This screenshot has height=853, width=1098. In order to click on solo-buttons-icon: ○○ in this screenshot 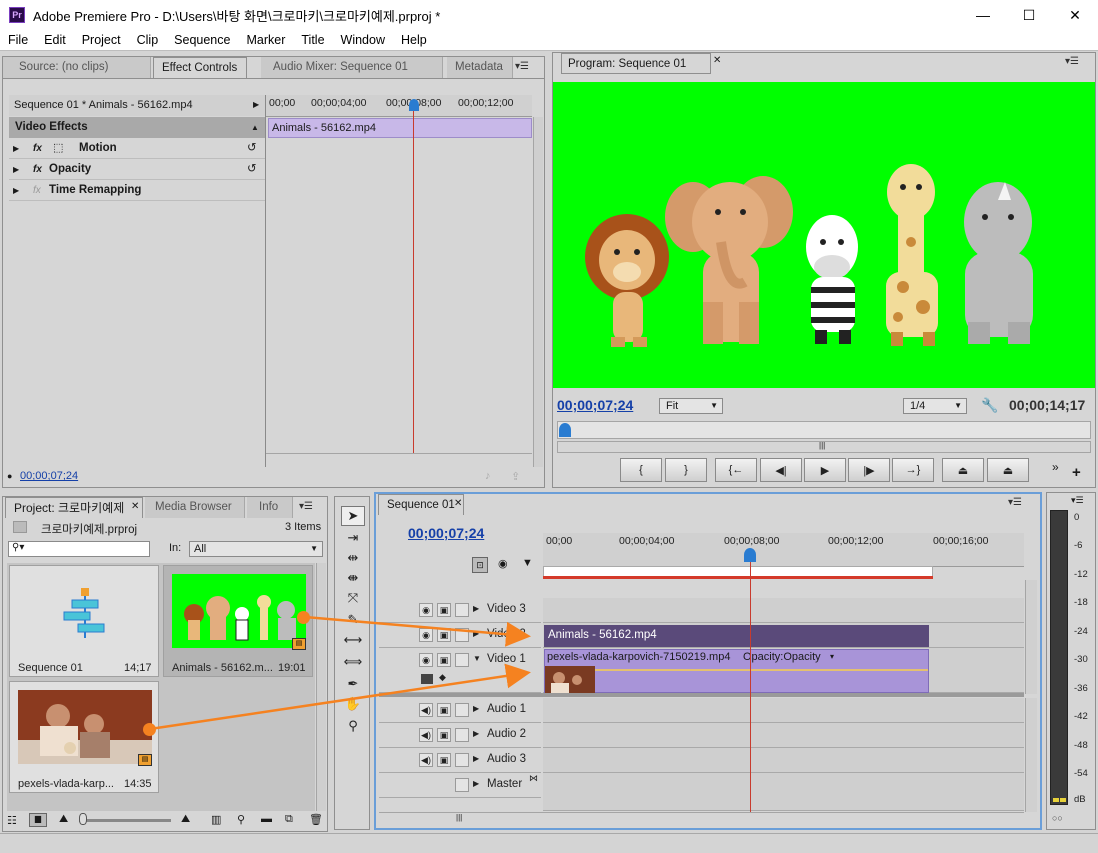, I will do `click(1057, 818)`.